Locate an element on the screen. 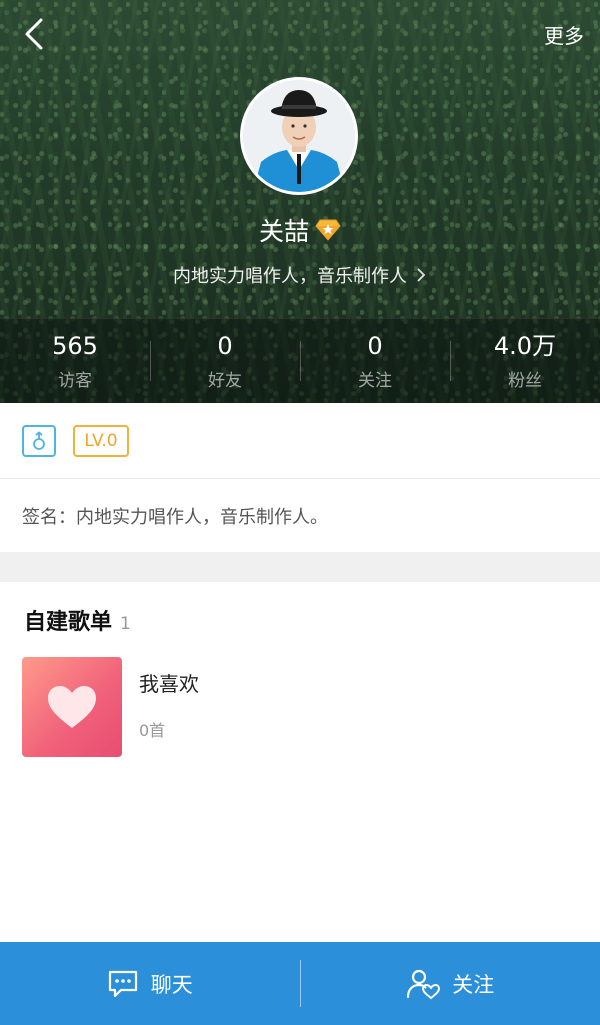 The height and width of the screenshot is (1025, 600). avatar-portrait is located at coordinates (299, 136).